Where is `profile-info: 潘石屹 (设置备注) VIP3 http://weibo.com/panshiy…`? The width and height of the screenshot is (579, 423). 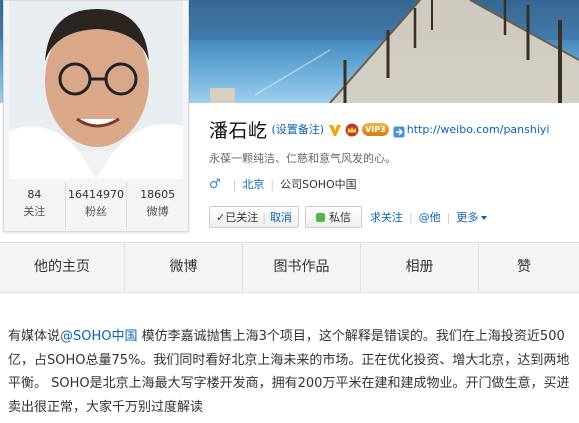 profile-info: 潘石屹 (设置备注) VIP3 http://weibo.com/panshiy… is located at coordinates (394, 154).